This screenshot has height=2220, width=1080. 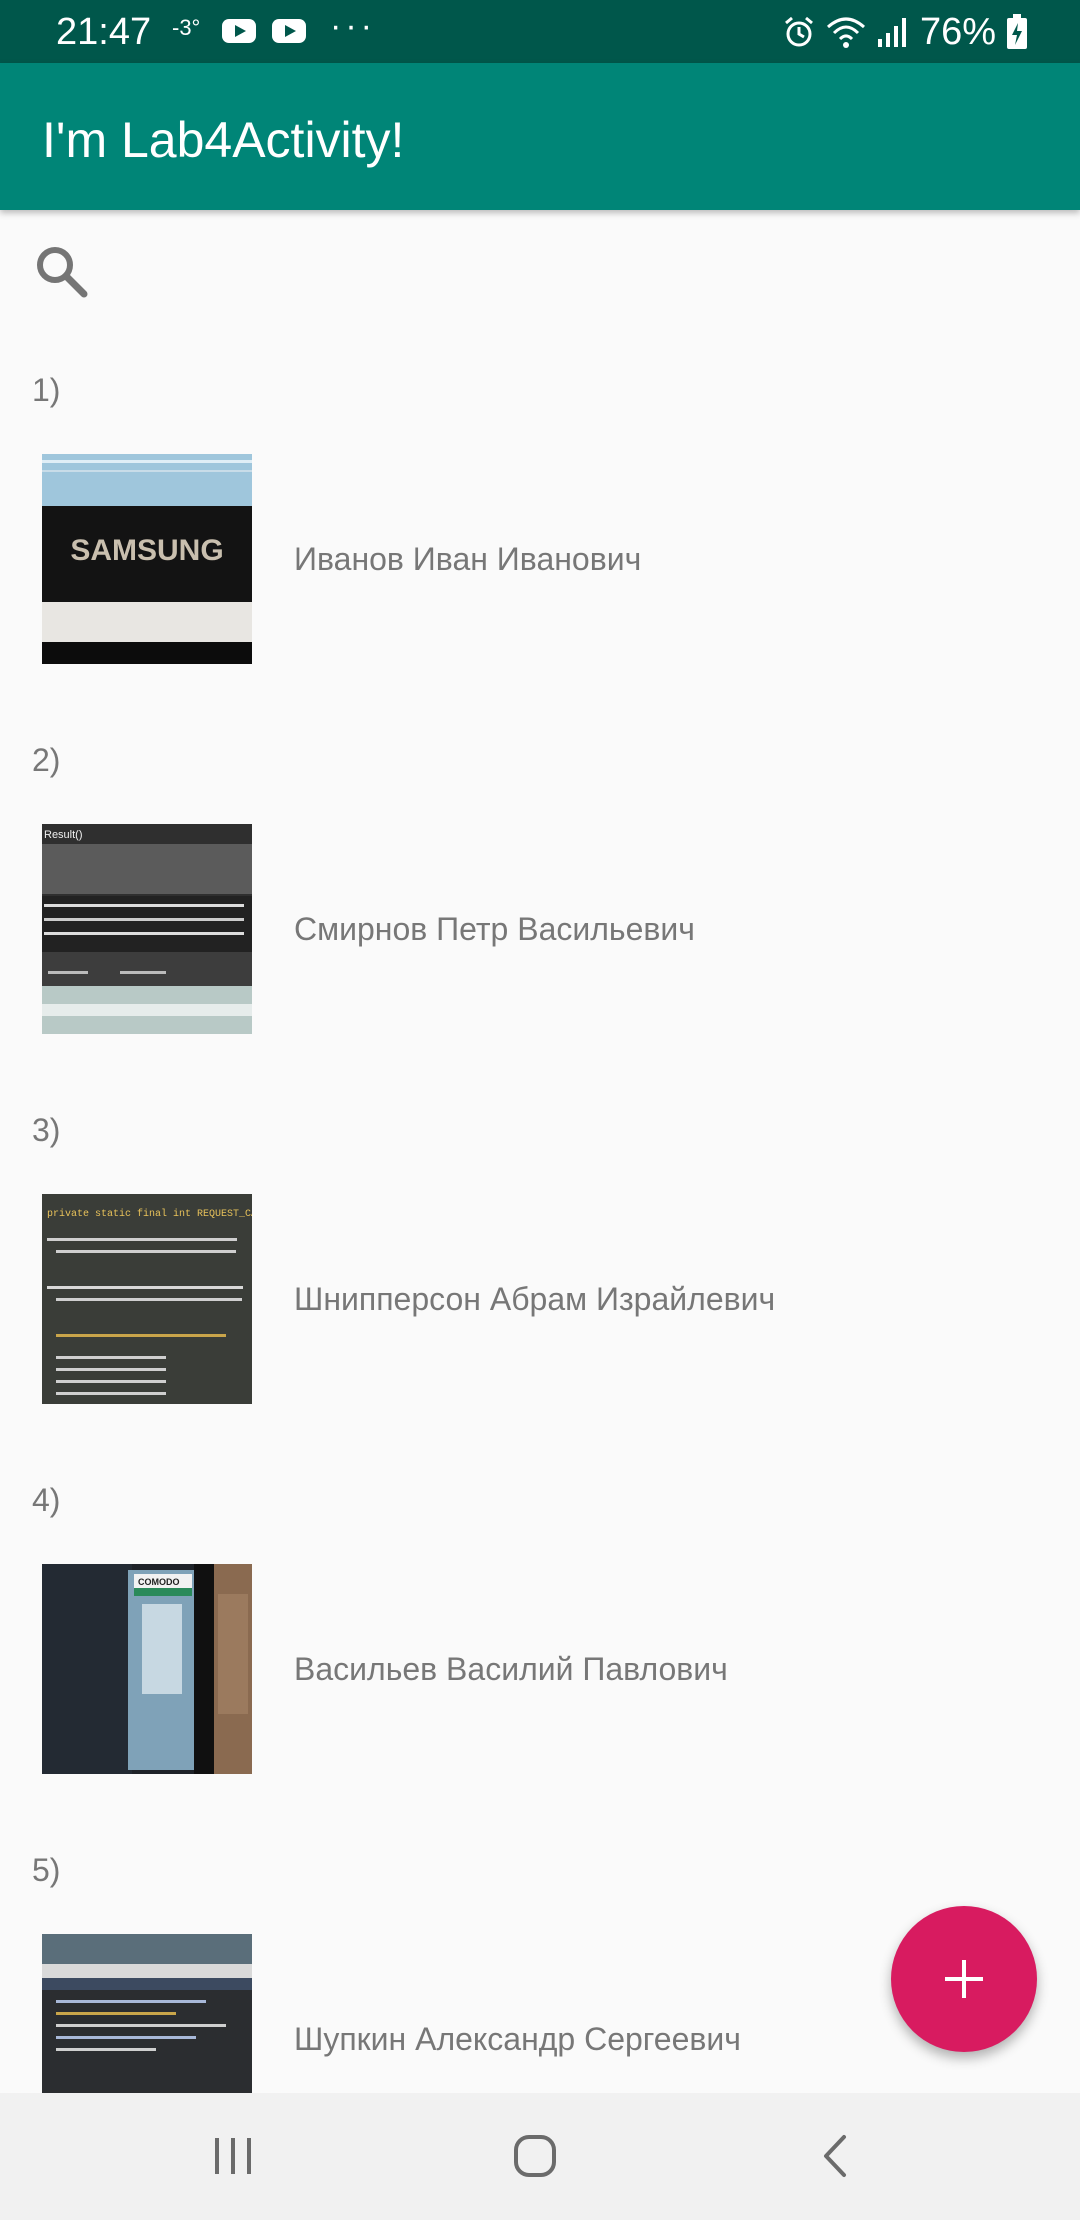 What do you see at coordinates (146, 550) in the screenshot?
I see `thumb-caption: SAMSUNG` at bounding box center [146, 550].